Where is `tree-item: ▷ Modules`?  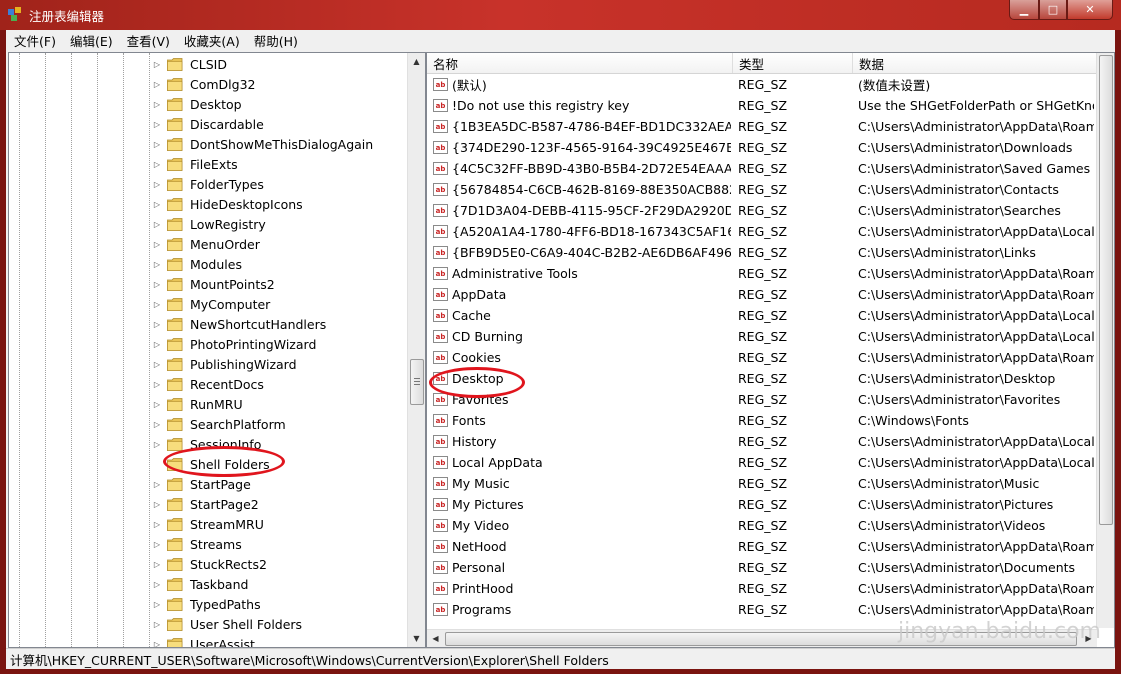 tree-item: ▷ Modules is located at coordinates (197, 264).